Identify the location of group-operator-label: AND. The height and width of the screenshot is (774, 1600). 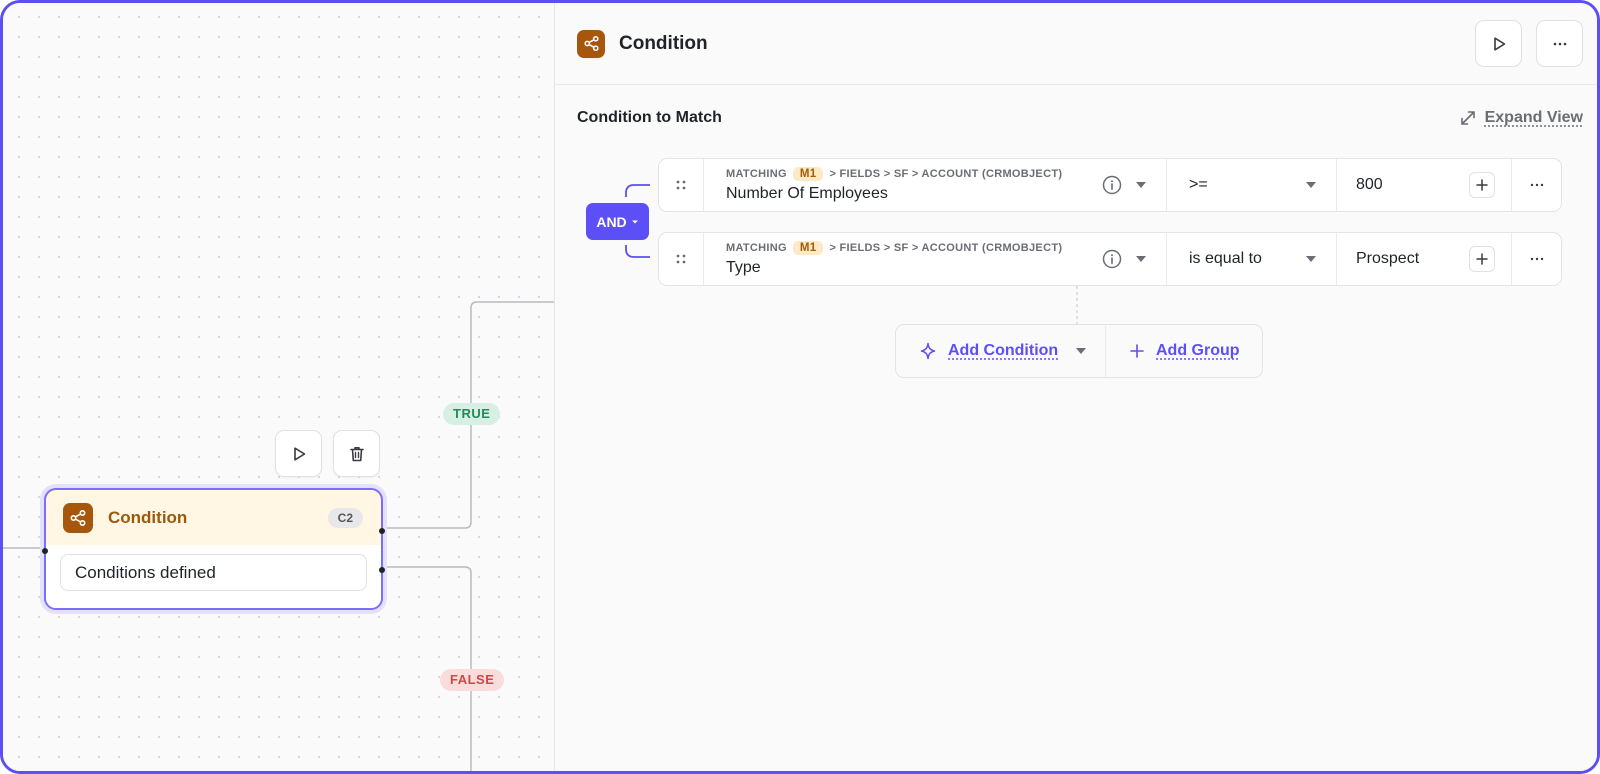
(611, 221).